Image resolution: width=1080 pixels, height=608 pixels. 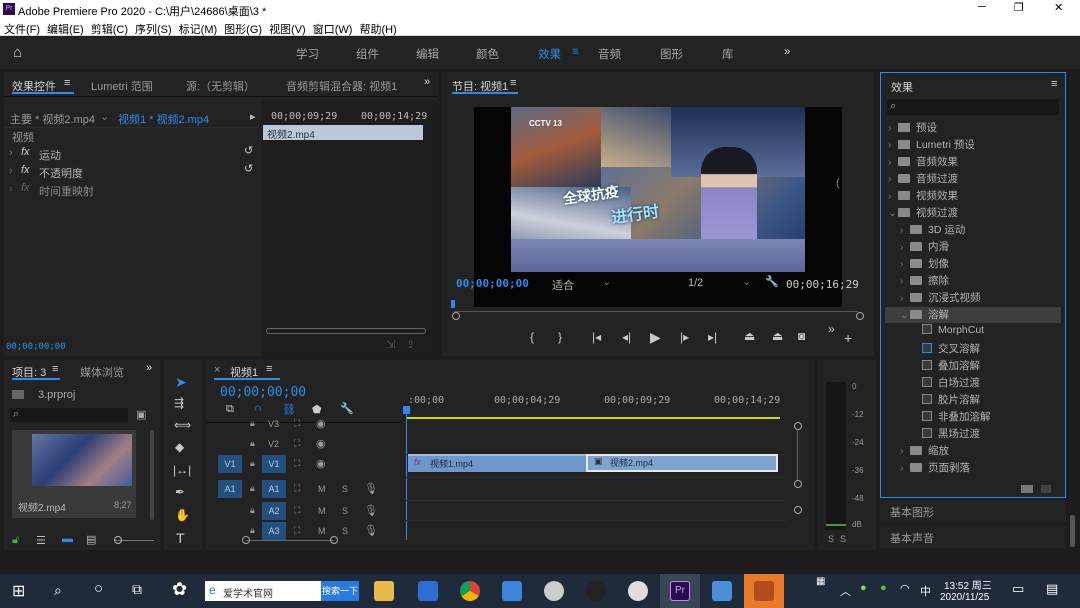 I want to click on extract-icon: ⏏, so click(x=777, y=336).